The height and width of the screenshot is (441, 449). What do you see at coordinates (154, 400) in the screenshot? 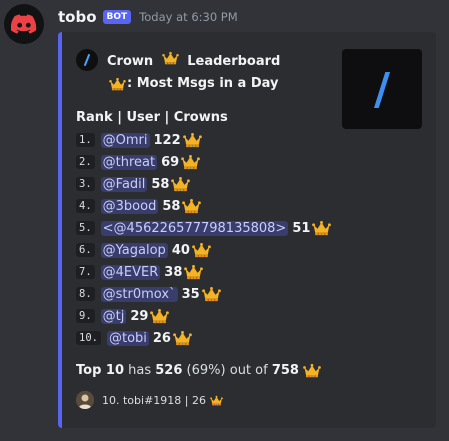
I see `footer-text: 10. tobi#1918 | 26` at bounding box center [154, 400].